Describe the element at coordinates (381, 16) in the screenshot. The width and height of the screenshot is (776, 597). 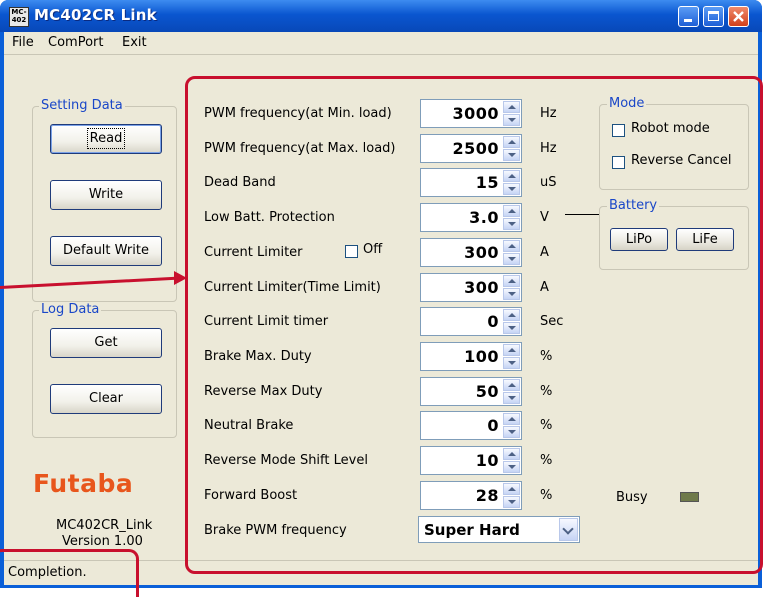
I see `title-bar: MC- 402 MC402CR Link` at that location.